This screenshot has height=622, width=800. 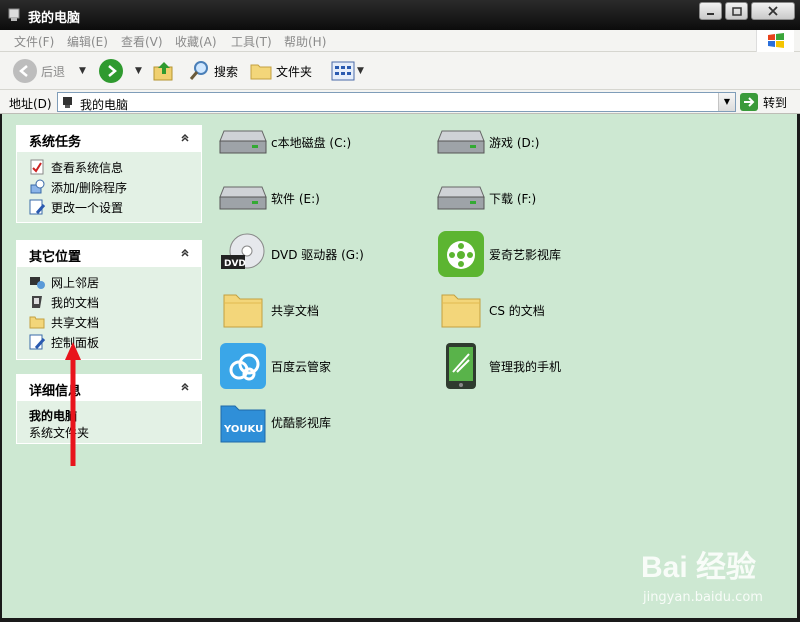 What do you see at coordinates (763, 102) in the screenshot?
I see `go-button: 转到` at bounding box center [763, 102].